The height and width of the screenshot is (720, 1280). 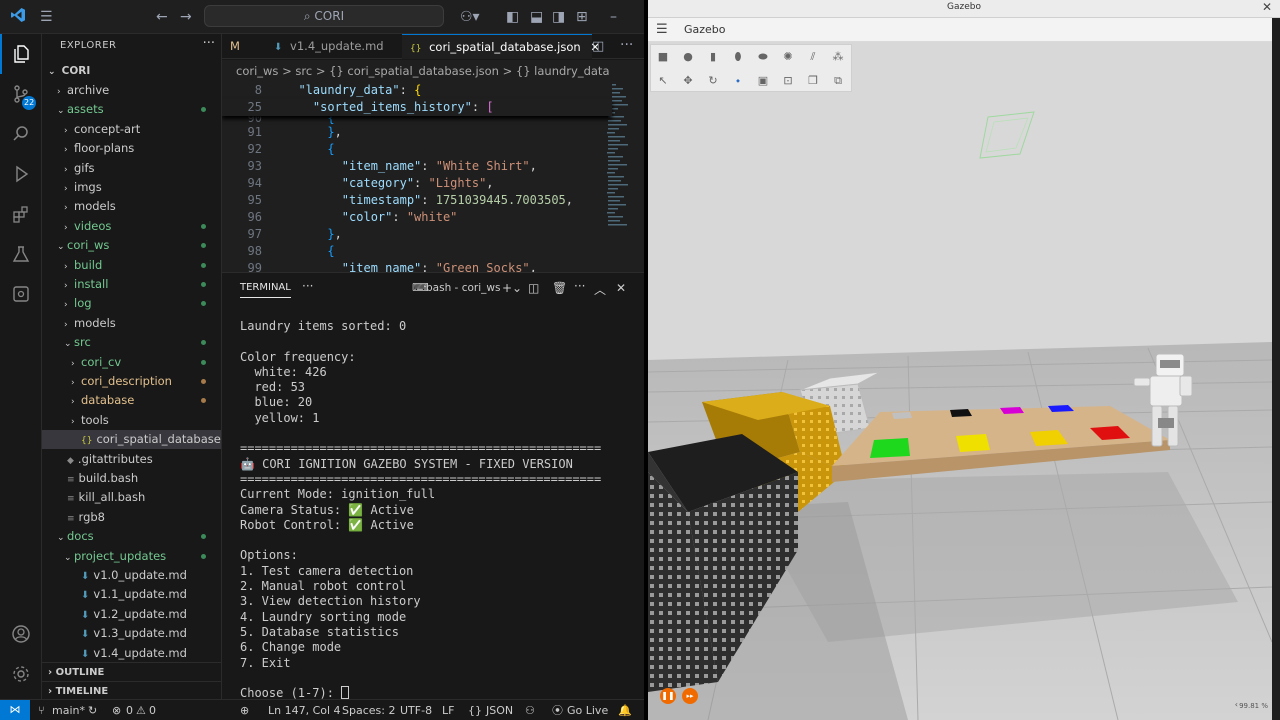 What do you see at coordinates (162, 17) in the screenshot?
I see `back-arrow-icon: ←` at bounding box center [162, 17].